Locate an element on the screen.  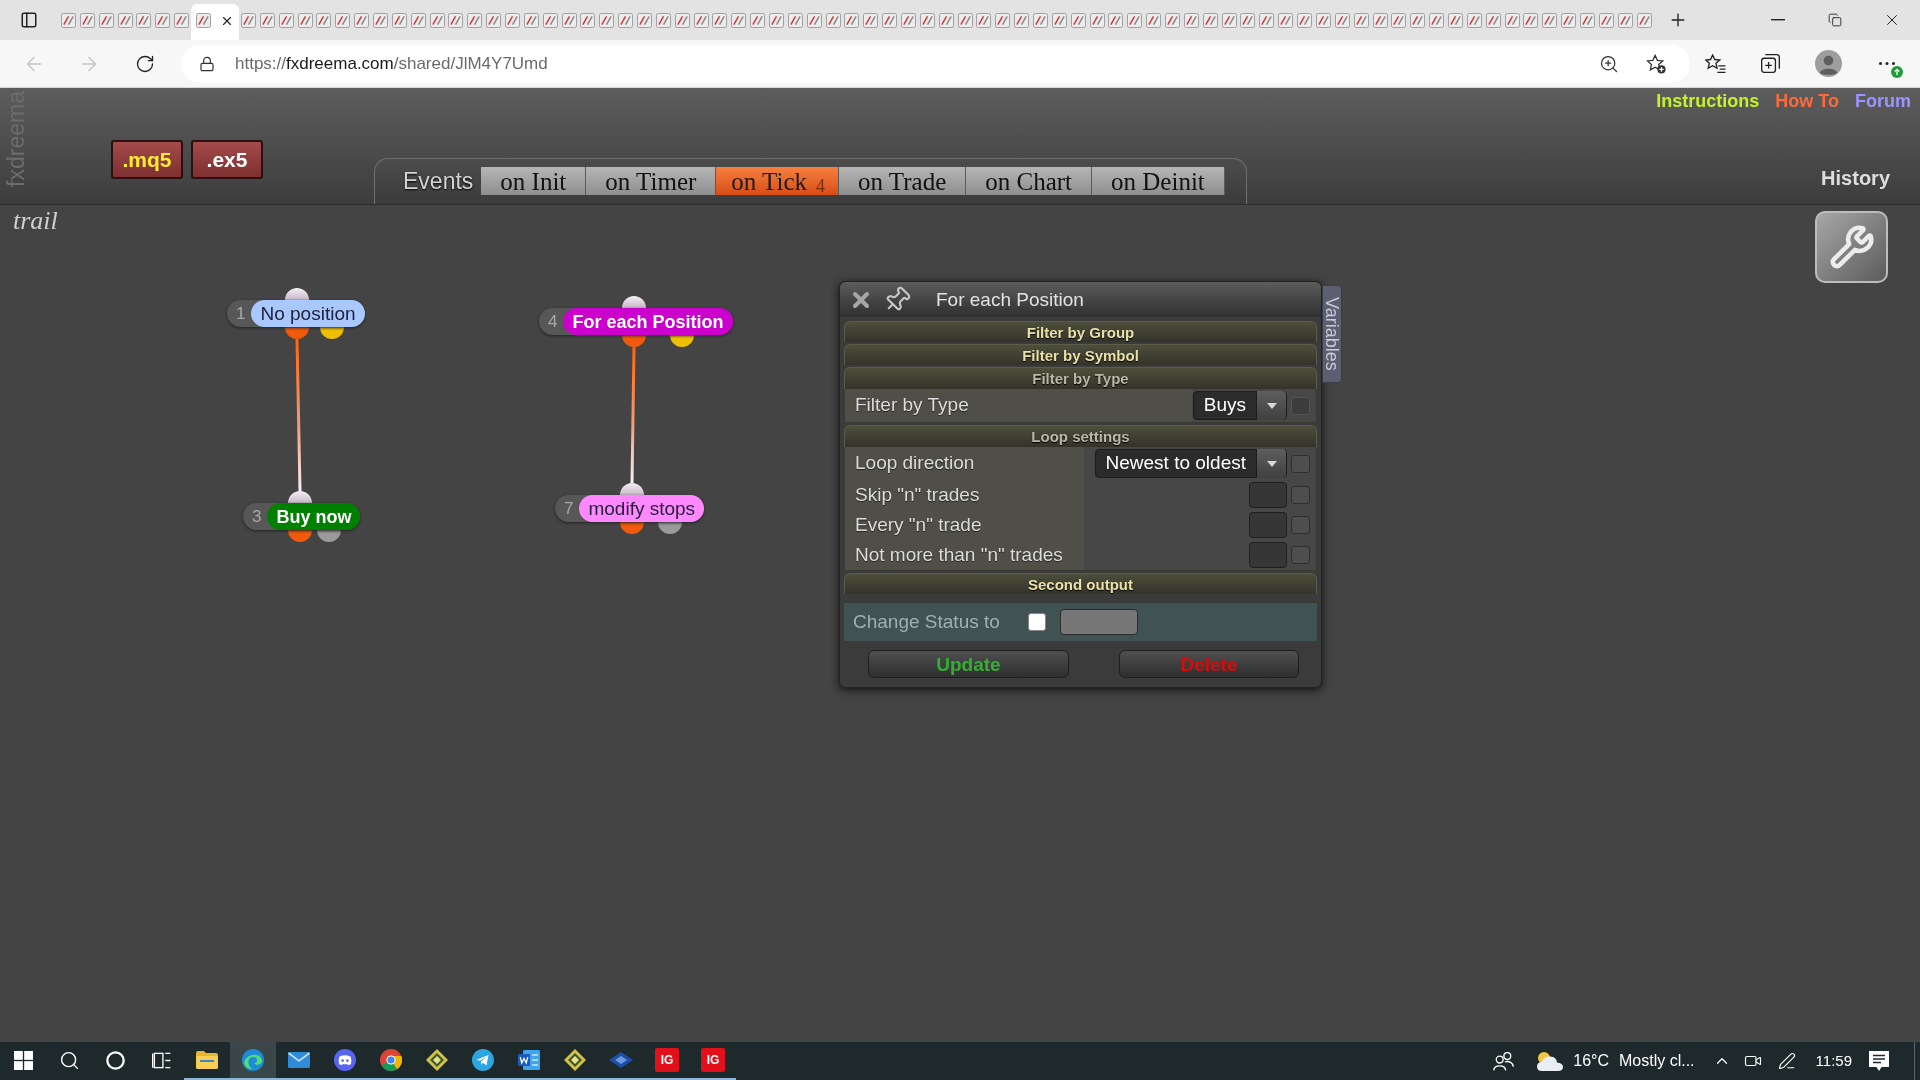
section-header: Second output is located at coordinates (1080, 583).